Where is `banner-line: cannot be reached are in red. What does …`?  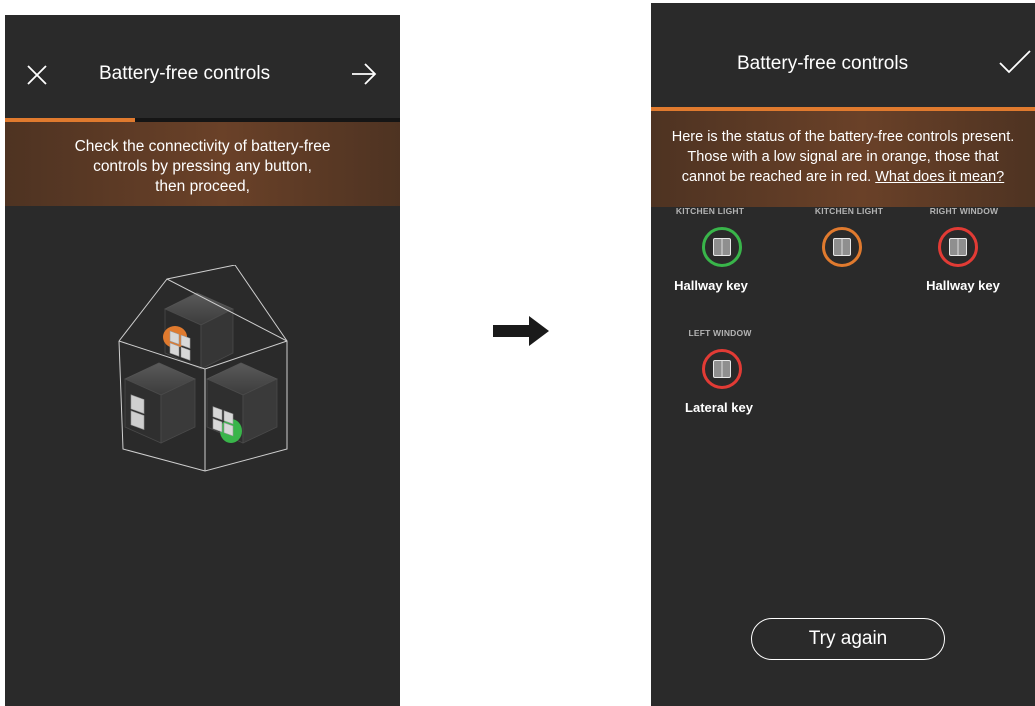
banner-line: cannot be reached are in red. What does … is located at coordinates (843, 177).